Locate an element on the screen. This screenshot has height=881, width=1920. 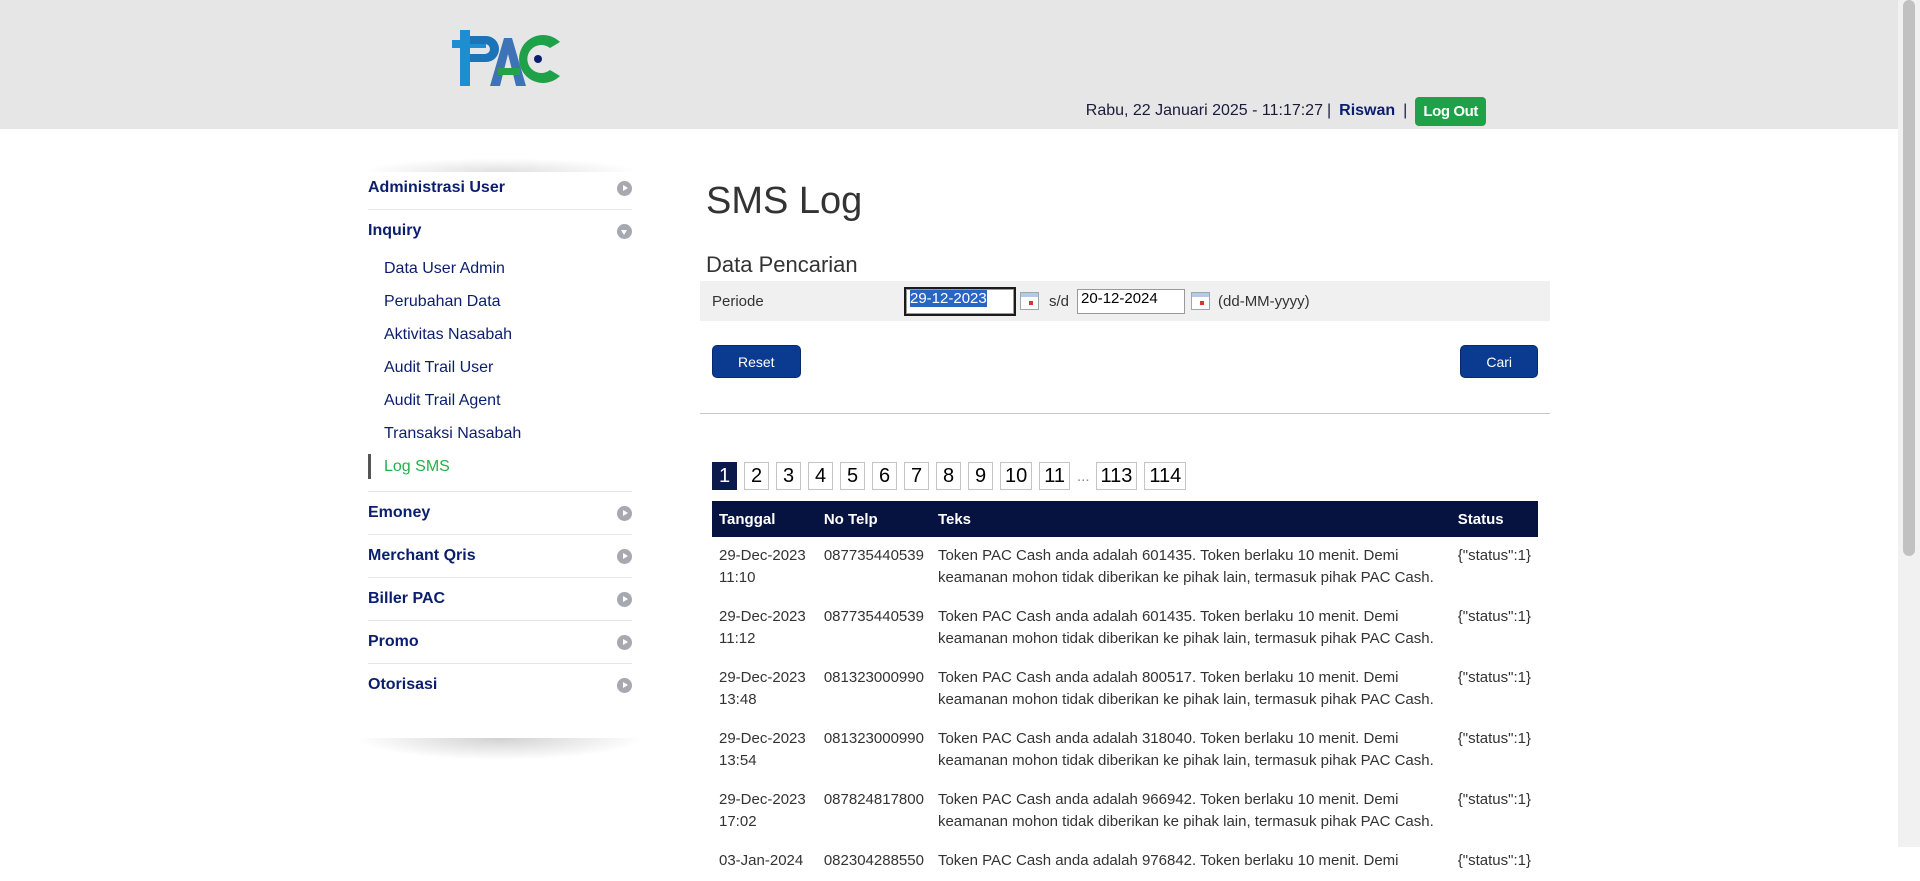
menu-label: Administrasi User is located at coordinates (436, 187).